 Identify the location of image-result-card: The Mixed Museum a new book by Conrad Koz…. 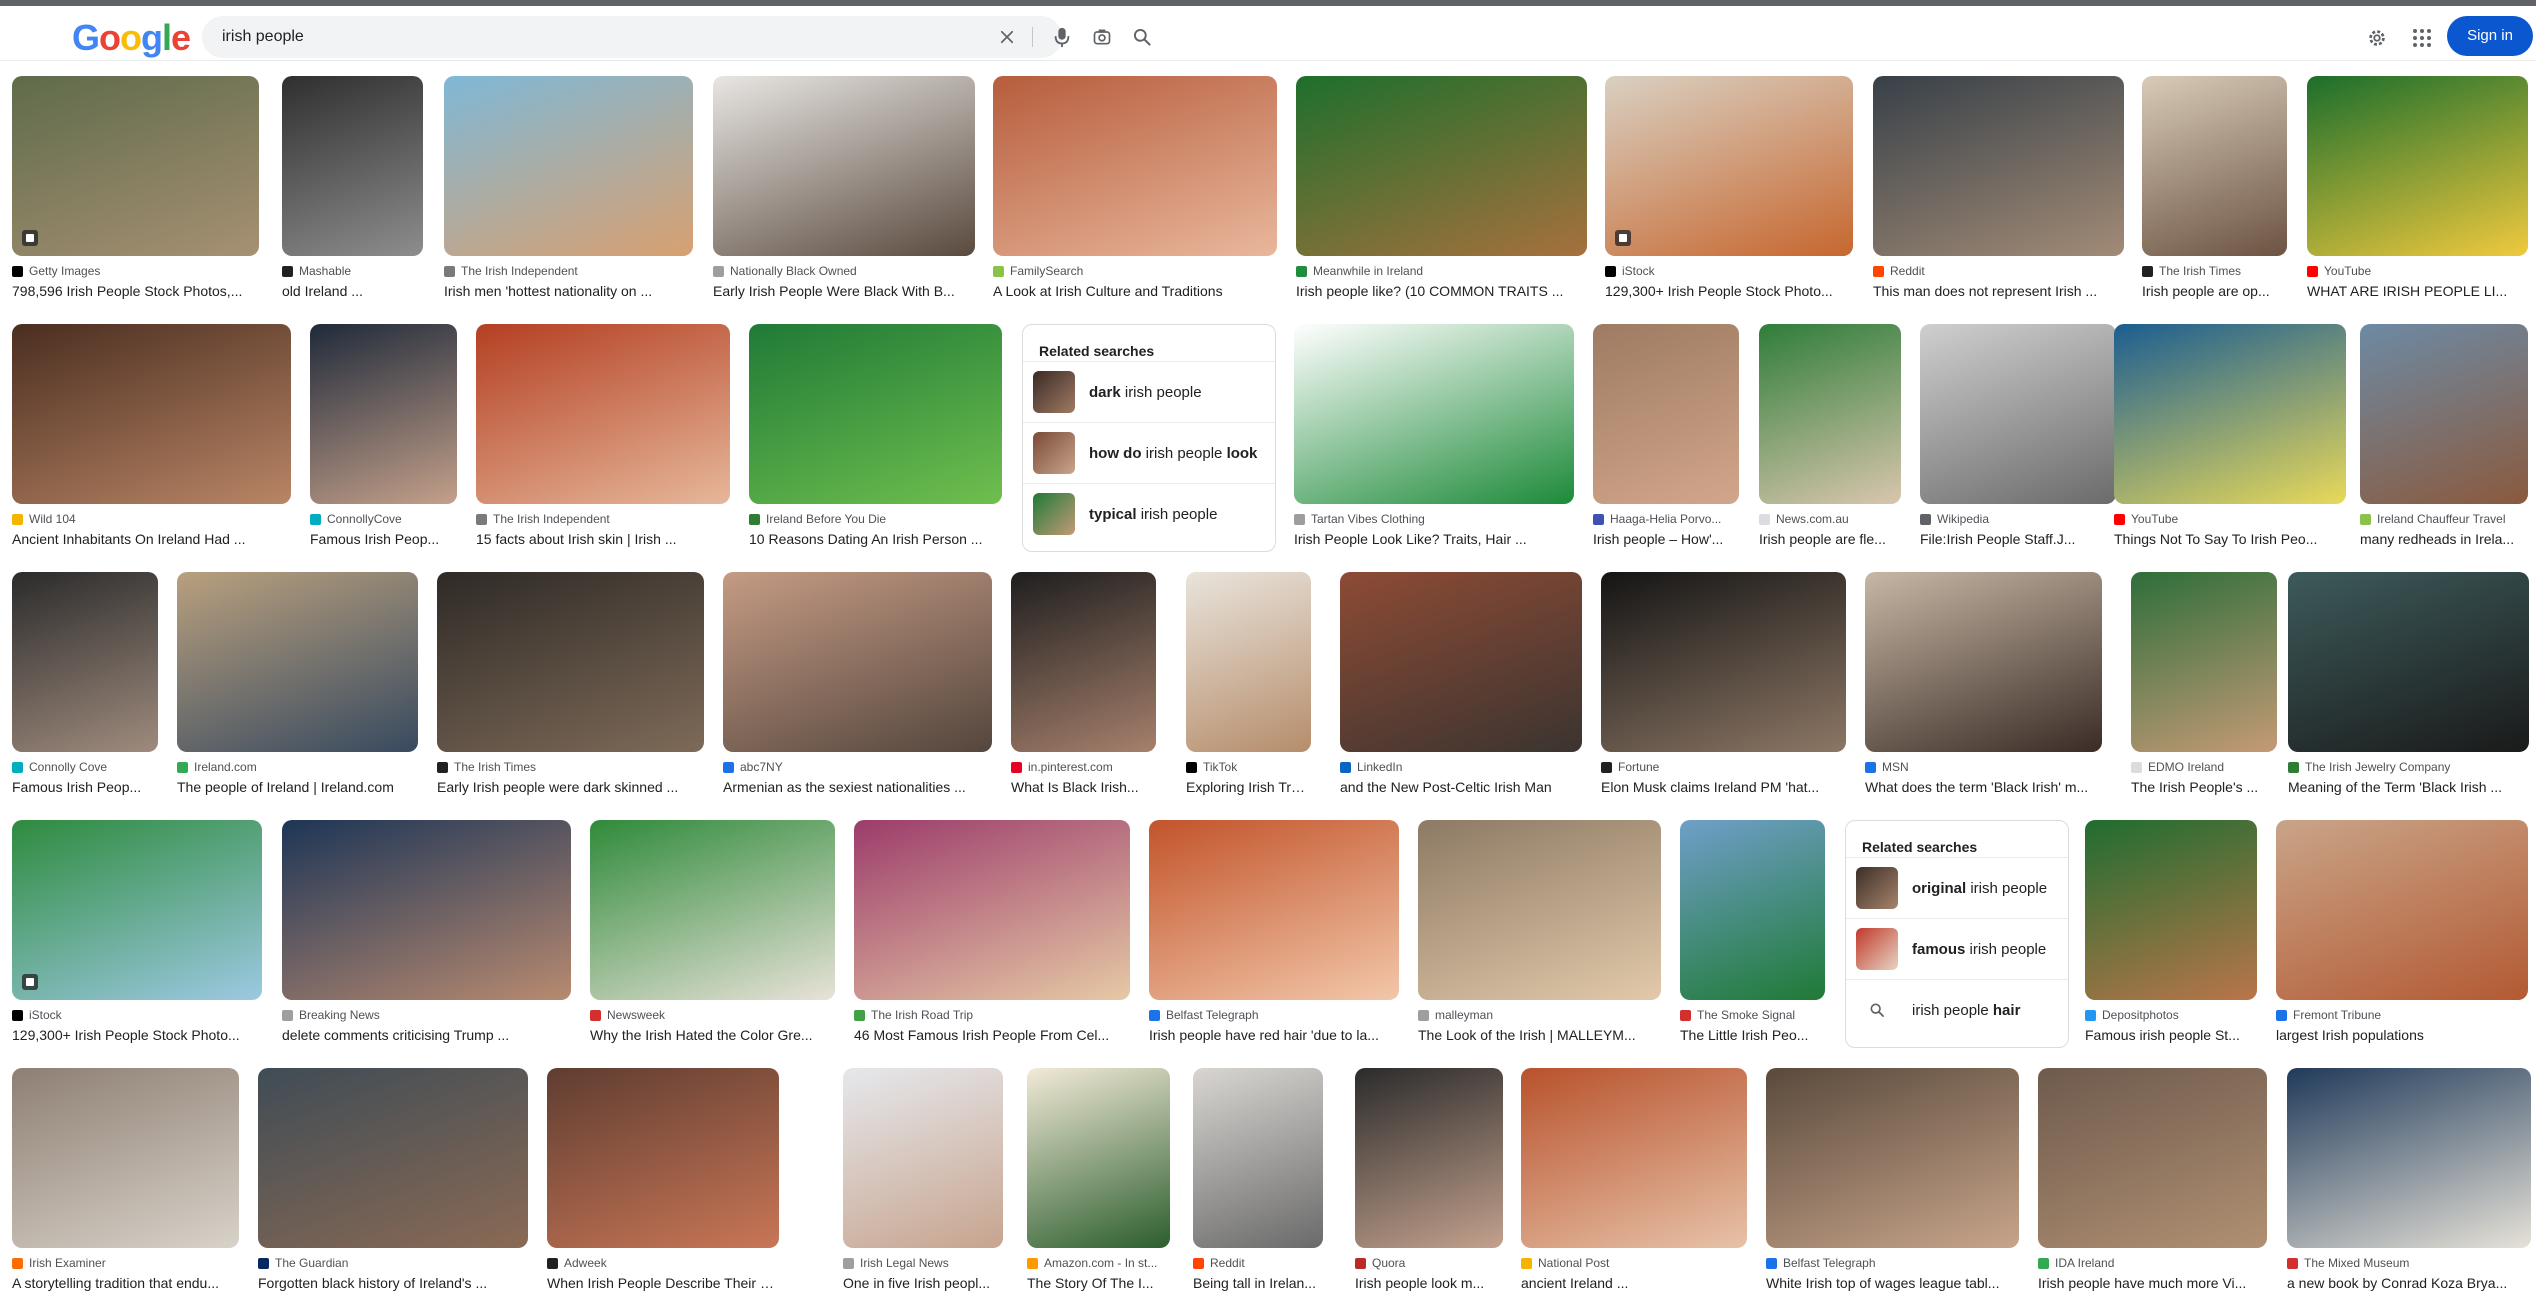
(2409, 1179).